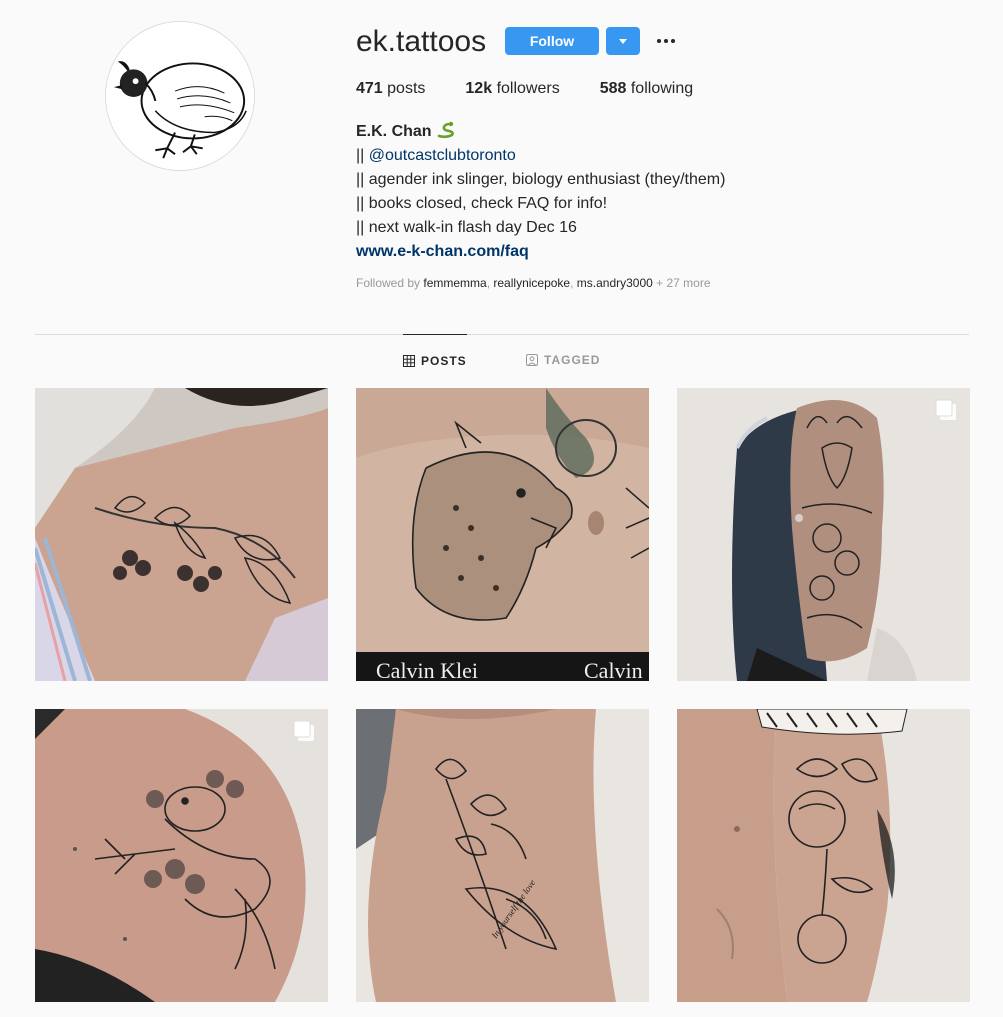  Describe the element at coordinates (479, 88) in the screenshot. I see `followers-count: 12k` at that location.